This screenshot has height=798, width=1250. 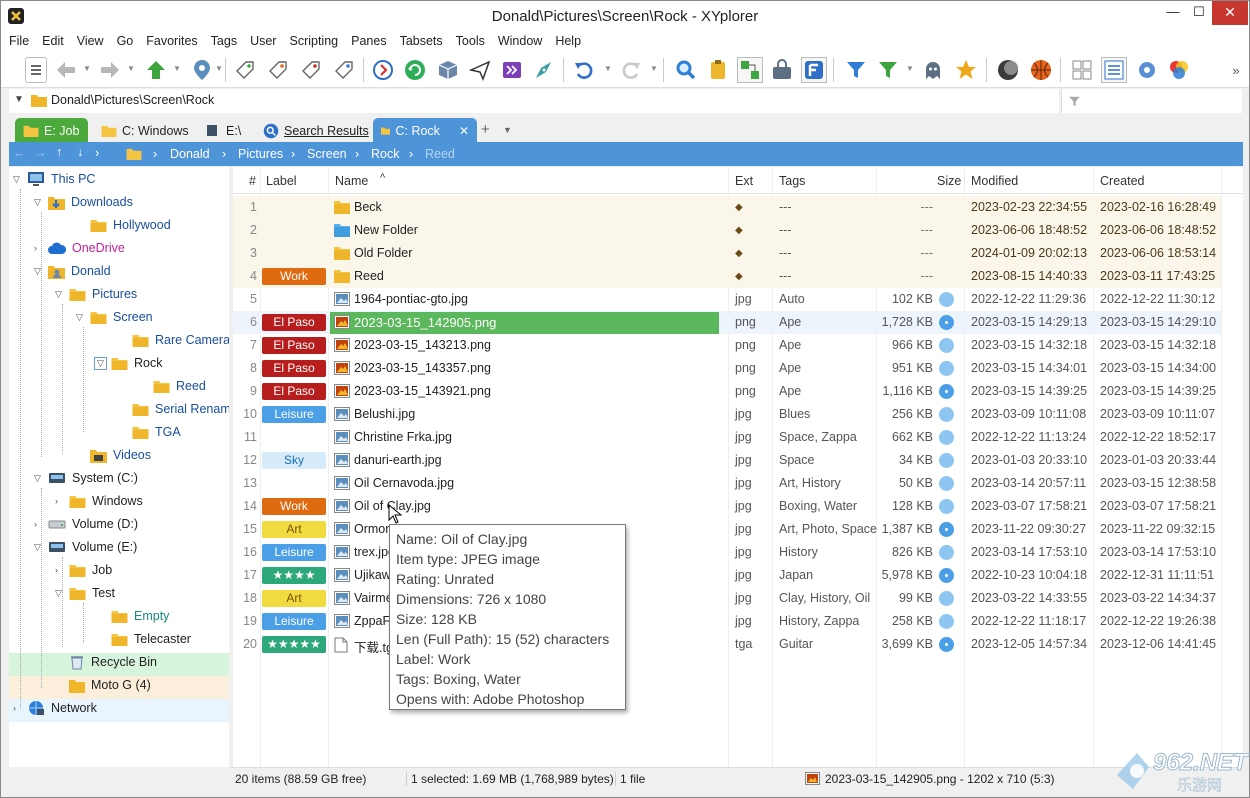 I want to click on breadcrumb-pictures: Pictures, so click(x=260, y=154).